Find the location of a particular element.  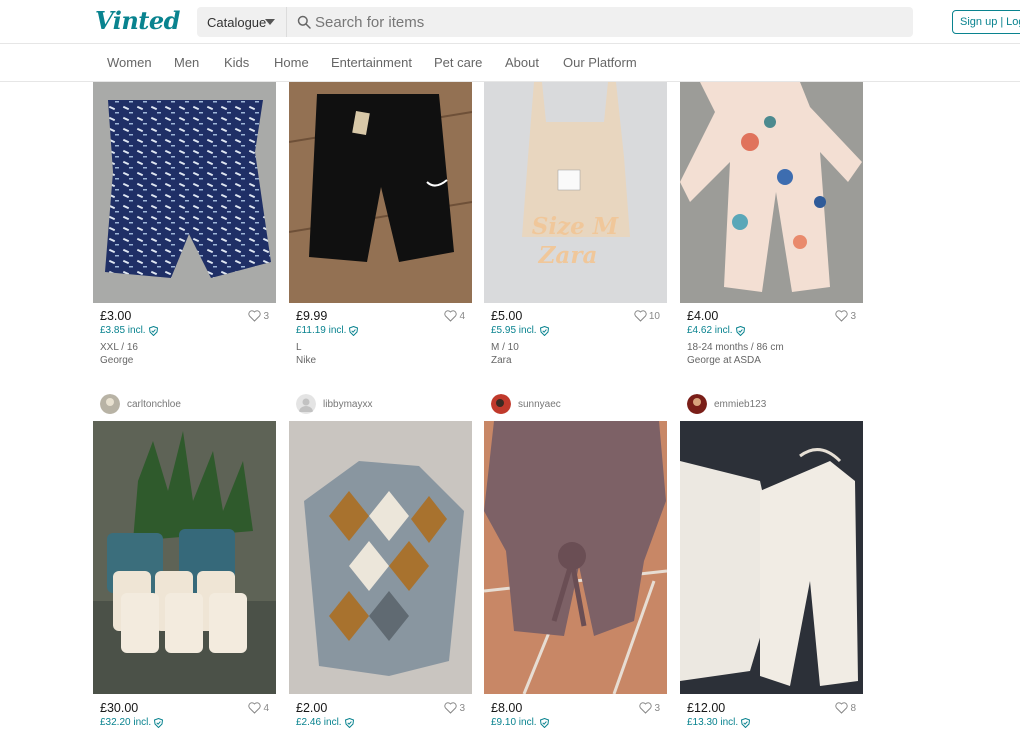

item-price-incl: £13.30 incl. is located at coordinates (719, 722).